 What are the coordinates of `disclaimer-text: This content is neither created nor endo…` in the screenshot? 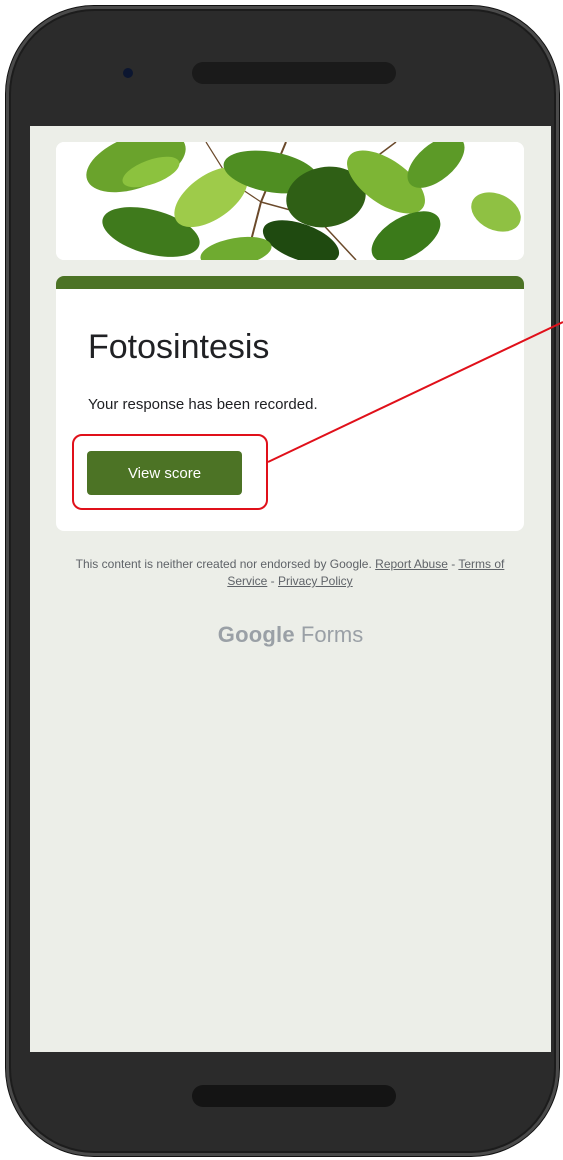 It's located at (223, 564).